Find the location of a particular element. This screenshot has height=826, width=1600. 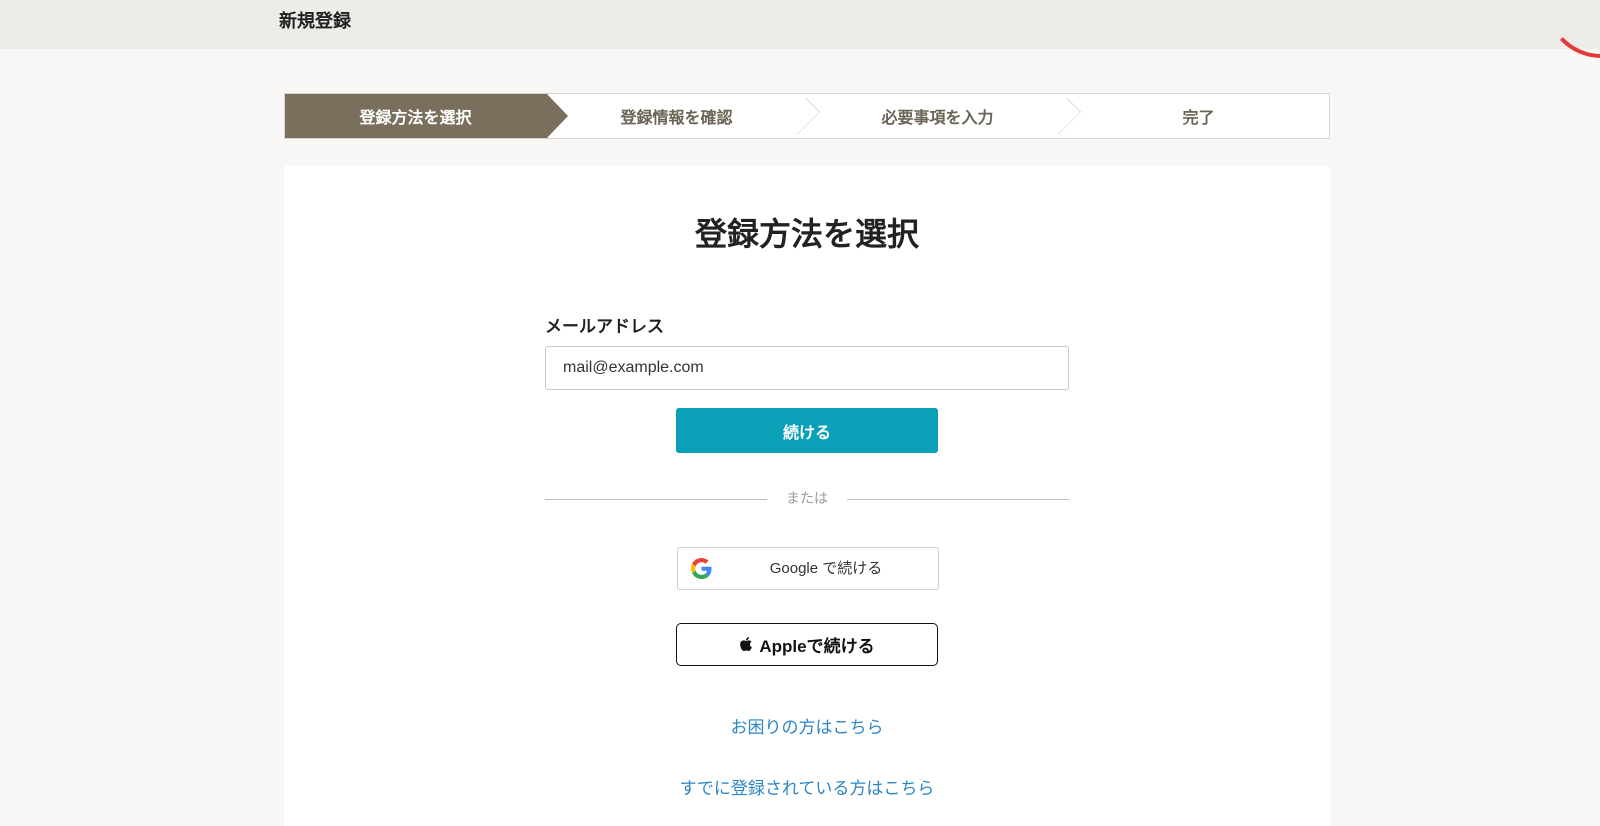

step-confirm-info: 登録情報を確認 is located at coordinates (676, 116).